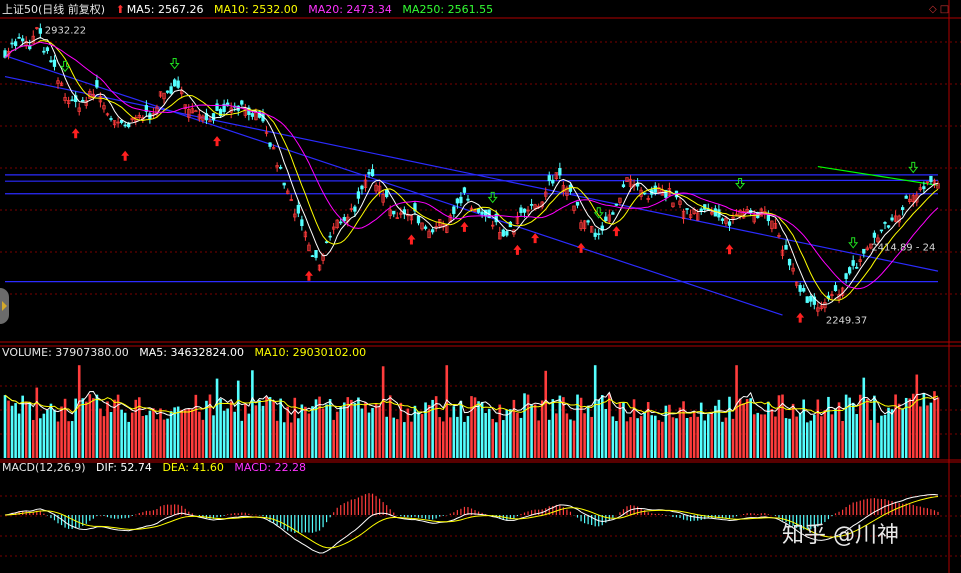 The width and height of the screenshot is (961, 573). What do you see at coordinates (853, 243) in the screenshot?
I see `green-down-arrow-icon` at bounding box center [853, 243].